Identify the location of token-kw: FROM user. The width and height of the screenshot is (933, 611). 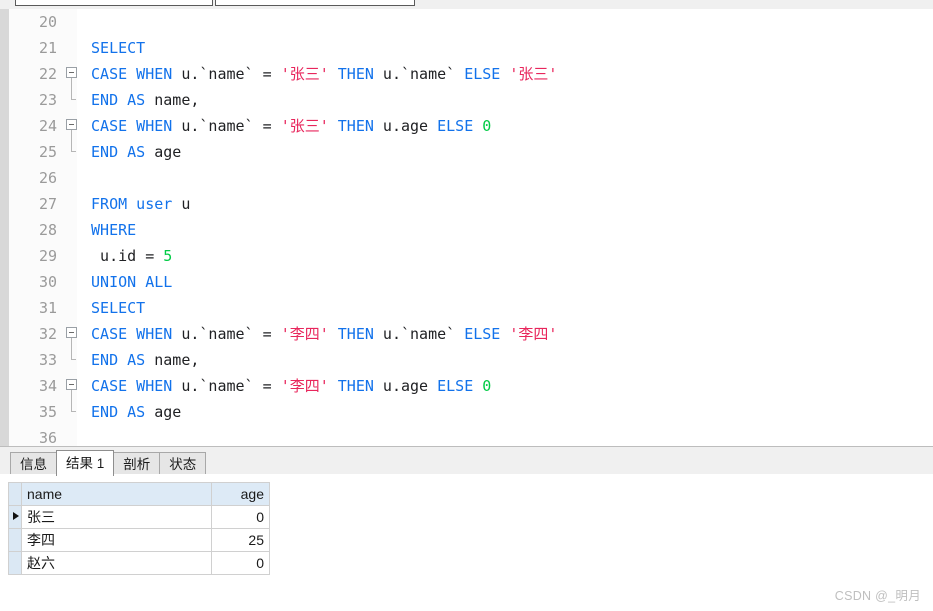
(132, 204).